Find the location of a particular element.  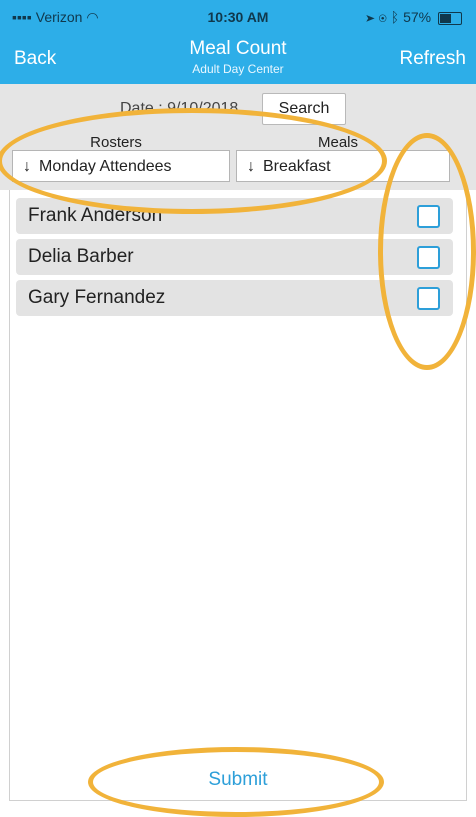

bluetooth-icon: ᛒ is located at coordinates (395, 17).